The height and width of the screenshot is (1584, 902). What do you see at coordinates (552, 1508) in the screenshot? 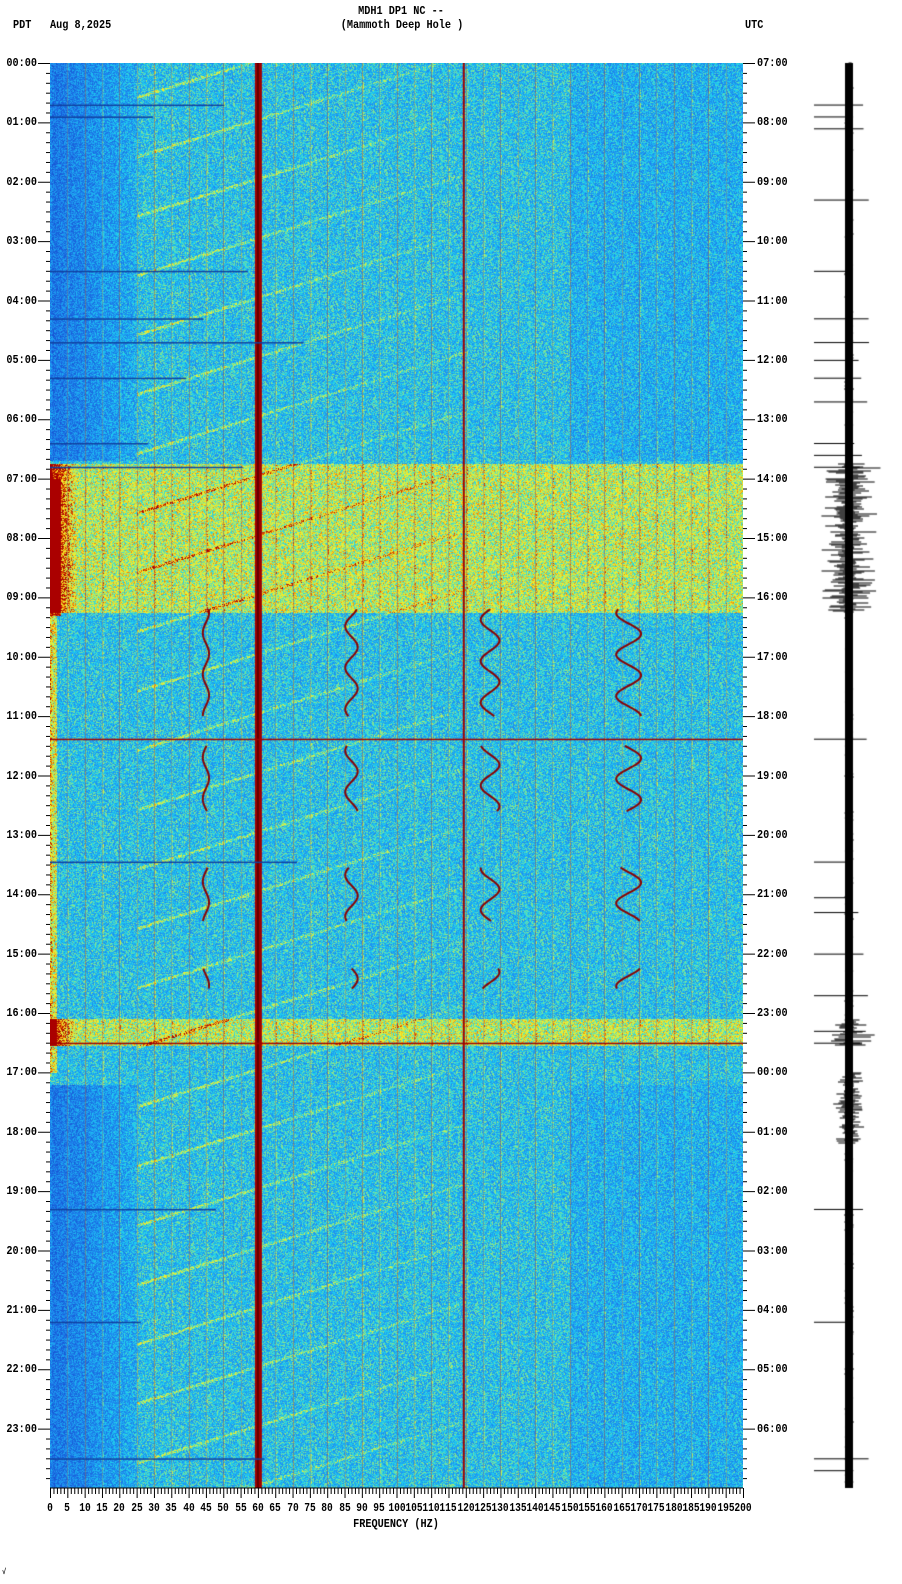
I see `x-tick-label: 145` at bounding box center [552, 1508].